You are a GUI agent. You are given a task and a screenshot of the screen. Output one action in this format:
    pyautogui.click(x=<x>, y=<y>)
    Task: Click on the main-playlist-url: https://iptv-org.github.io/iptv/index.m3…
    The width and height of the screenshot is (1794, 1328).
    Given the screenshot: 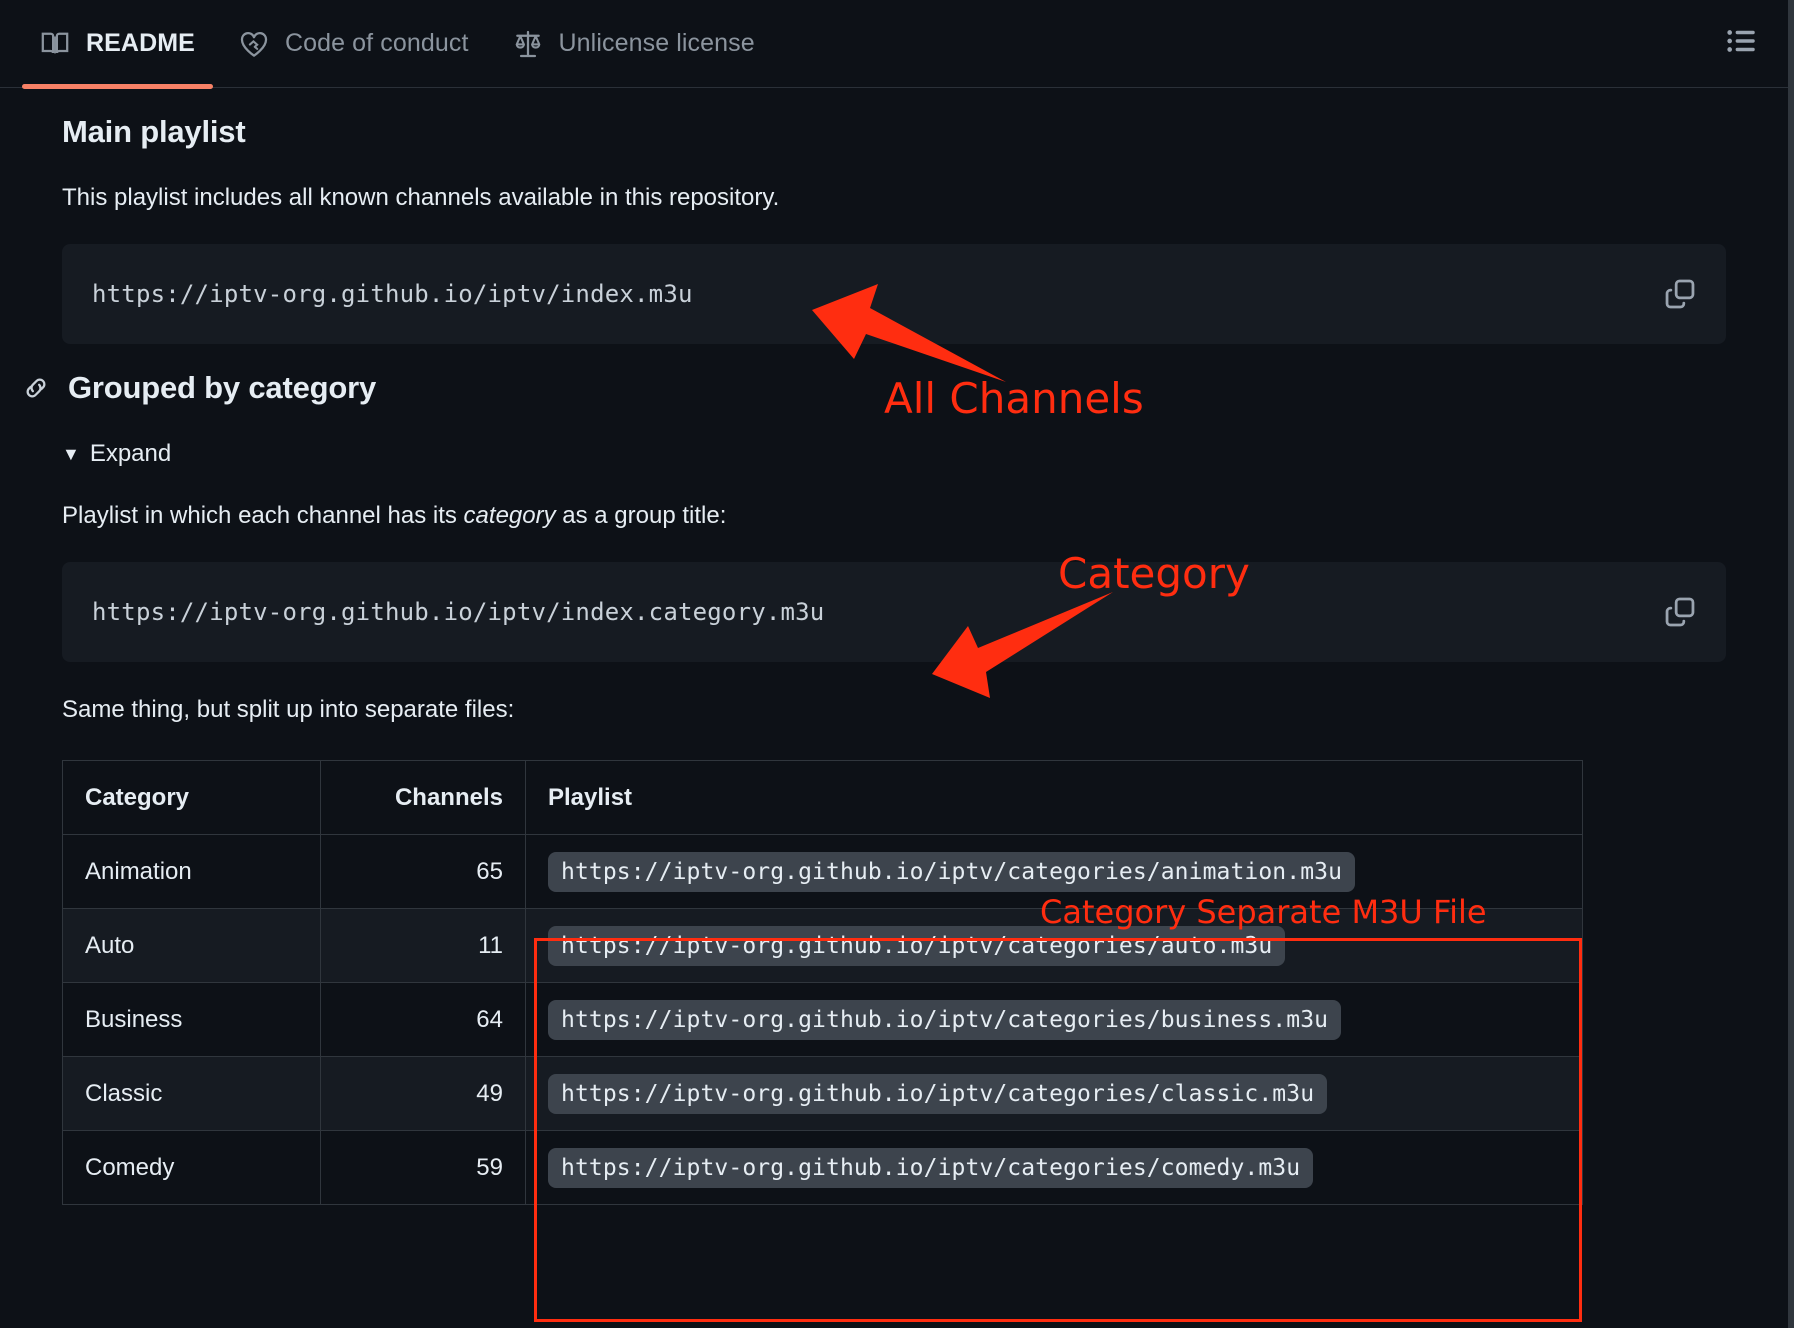 What is the action you would take?
    pyautogui.click(x=392, y=294)
    